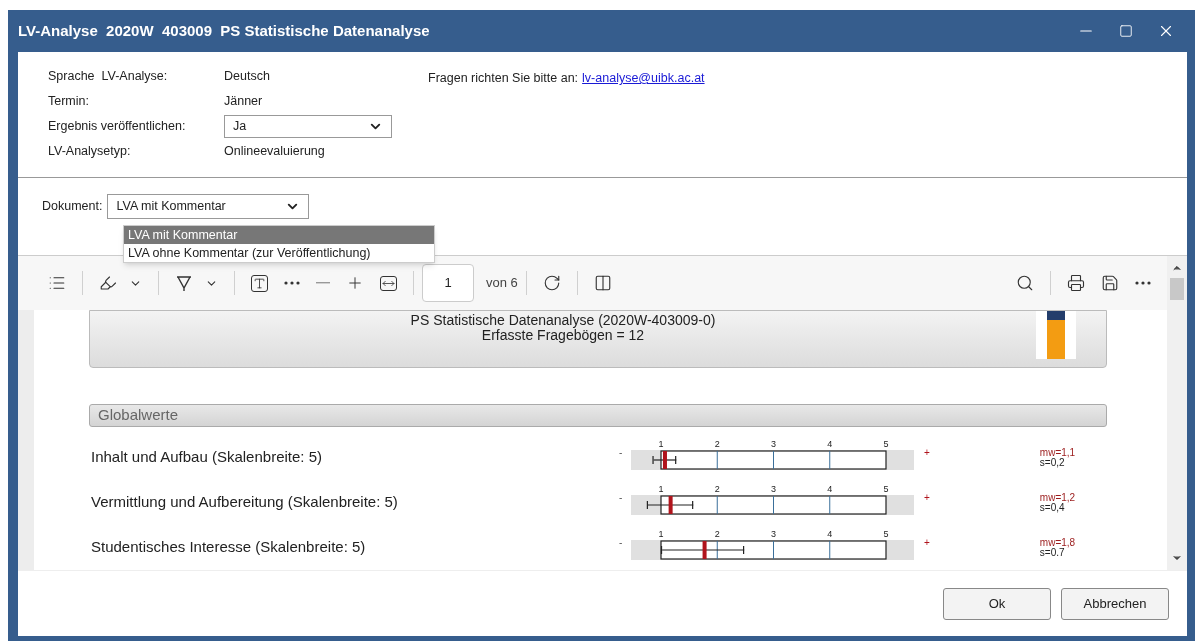 The height and width of the screenshot is (644, 1203). What do you see at coordinates (243, 101) in the screenshot?
I see `field-value: Jänner` at bounding box center [243, 101].